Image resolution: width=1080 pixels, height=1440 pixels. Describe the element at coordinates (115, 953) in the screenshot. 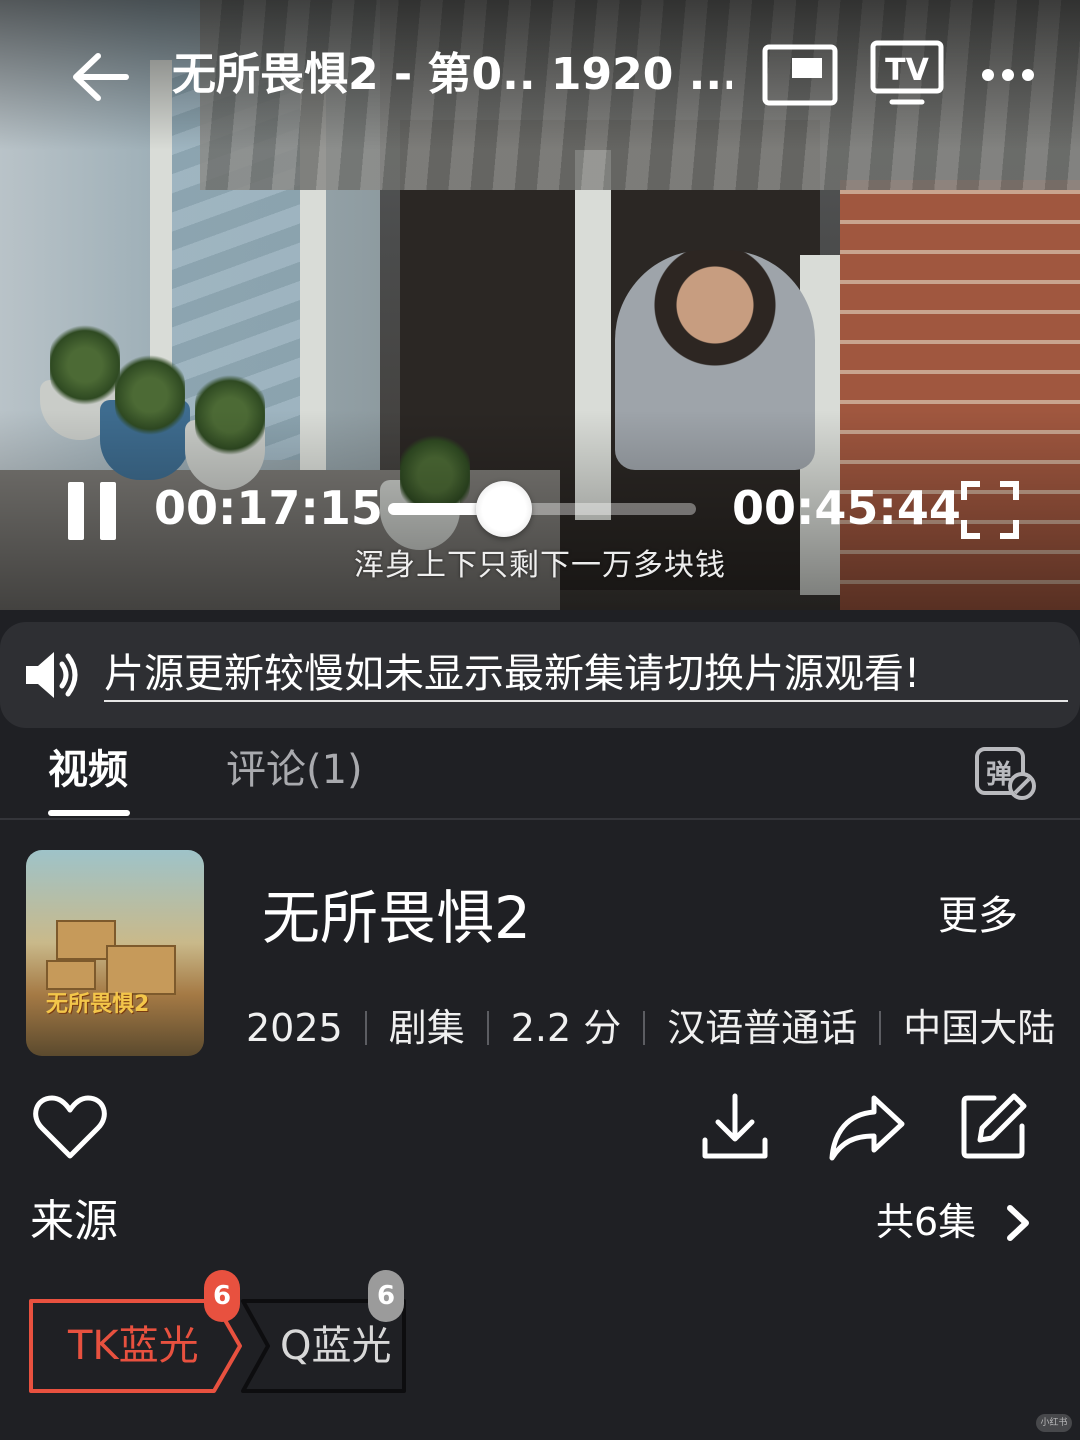

I see `show-poster: 无所畏惧2` at that location.